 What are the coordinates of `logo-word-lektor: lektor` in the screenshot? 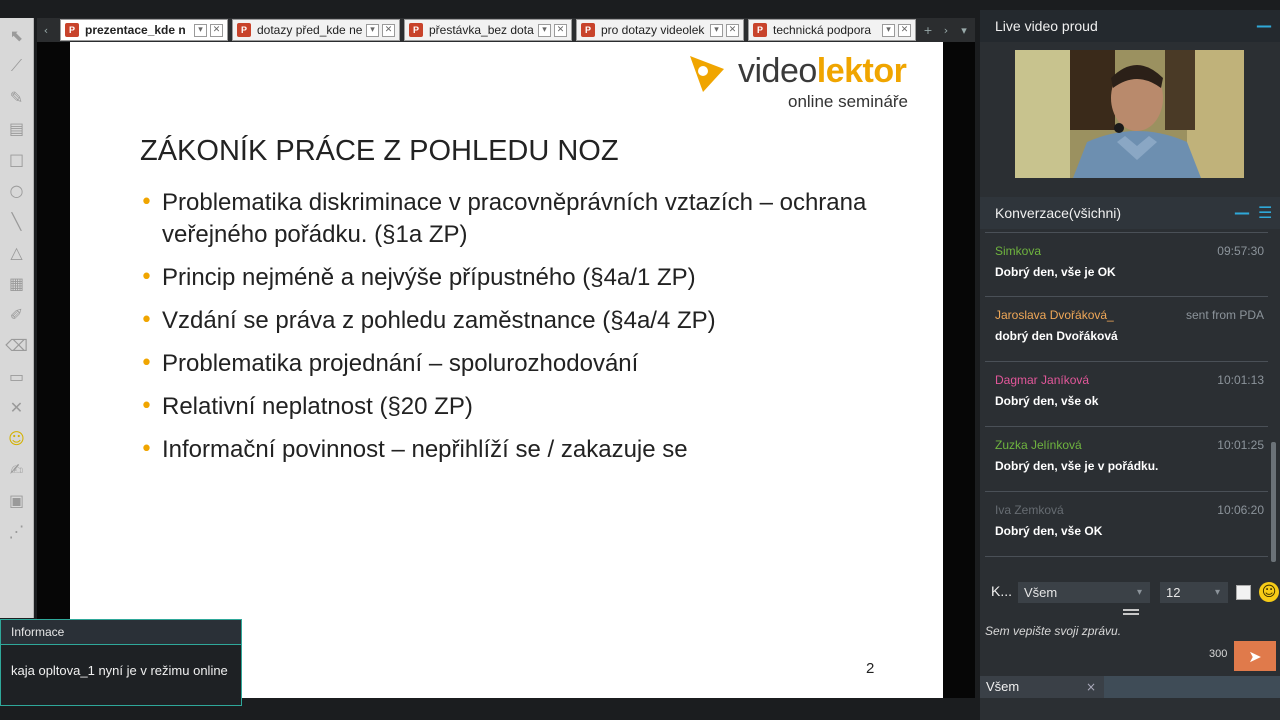 It's located at (861, 71).